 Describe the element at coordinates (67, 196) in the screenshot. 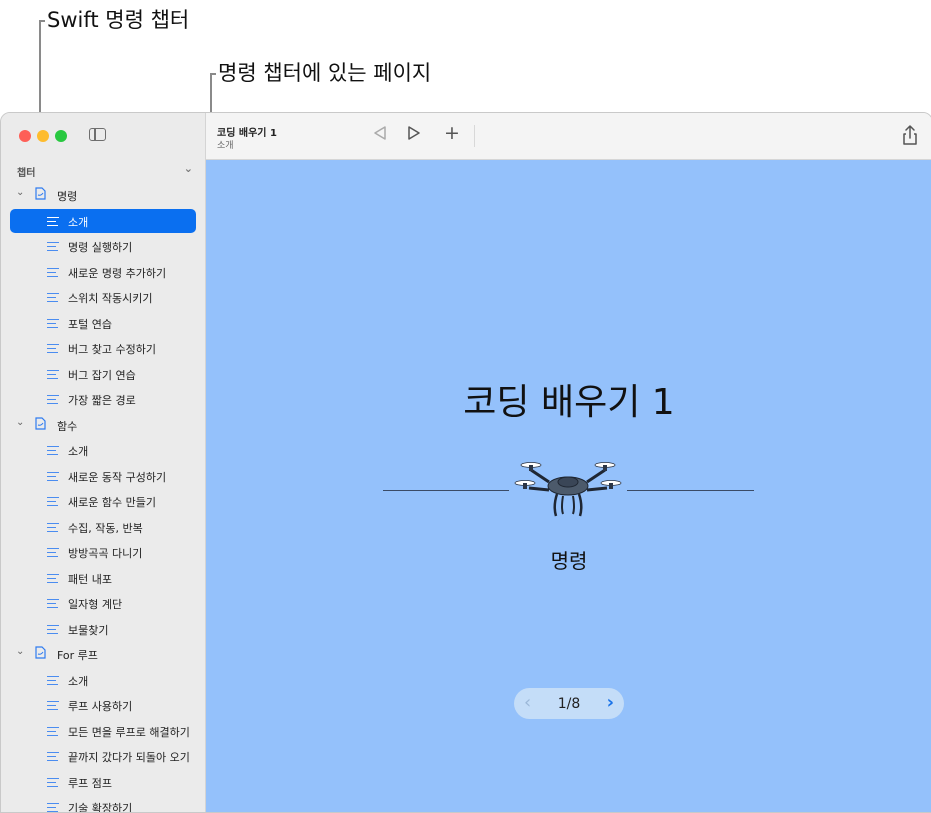

I see `chapter-label: 명령` at that location.